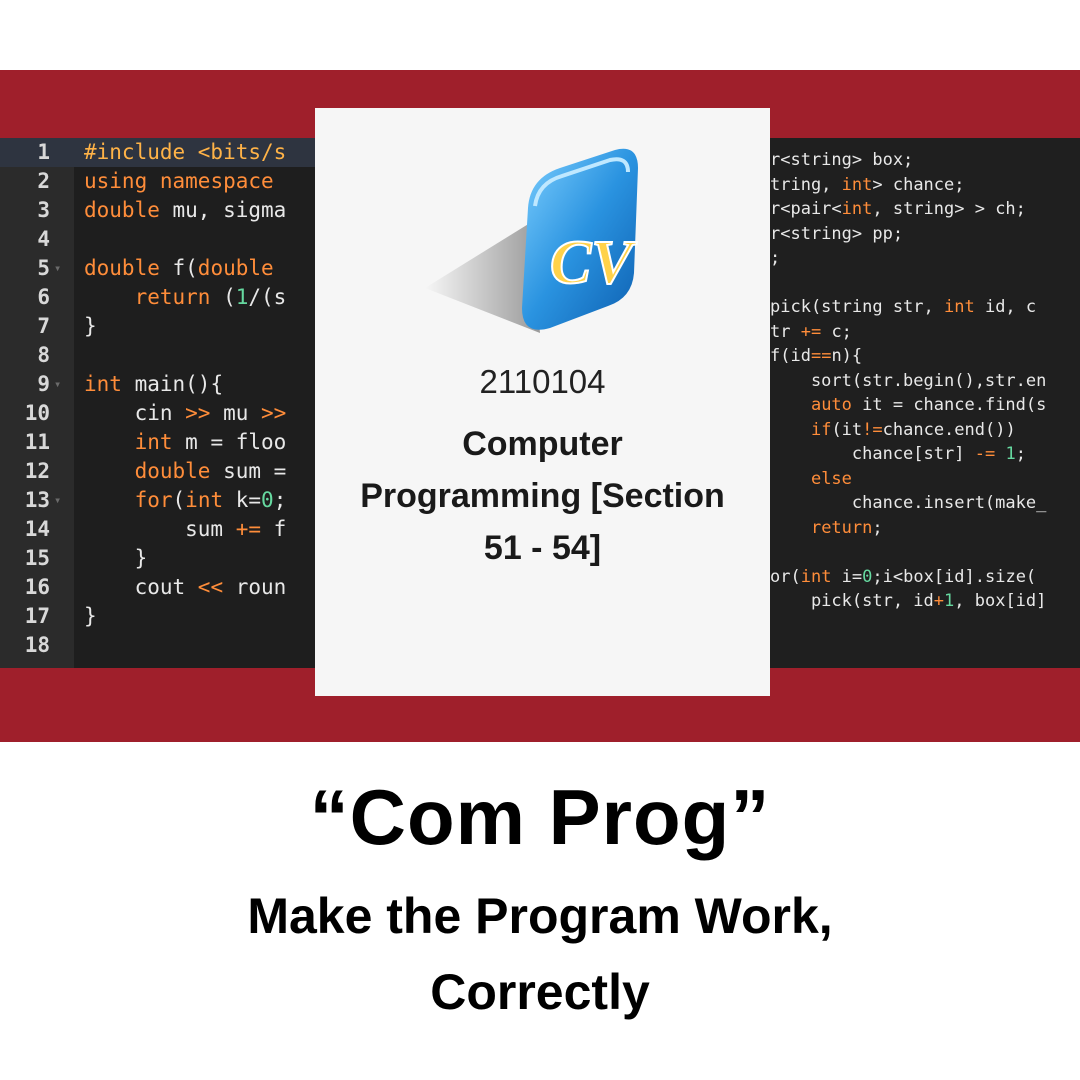 The width and height of the screenshot is (1080, 1080). I want to click on code-text: tring, int> chance;, so click(867, 184).